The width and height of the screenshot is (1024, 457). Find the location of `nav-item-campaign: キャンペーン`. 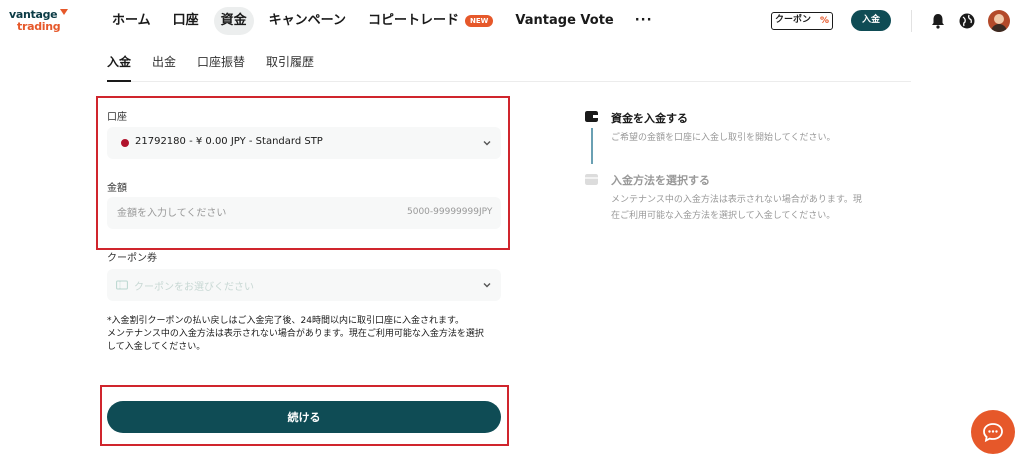

nav-item-campaign: キャンペーン is located at coordinates (307, 21).